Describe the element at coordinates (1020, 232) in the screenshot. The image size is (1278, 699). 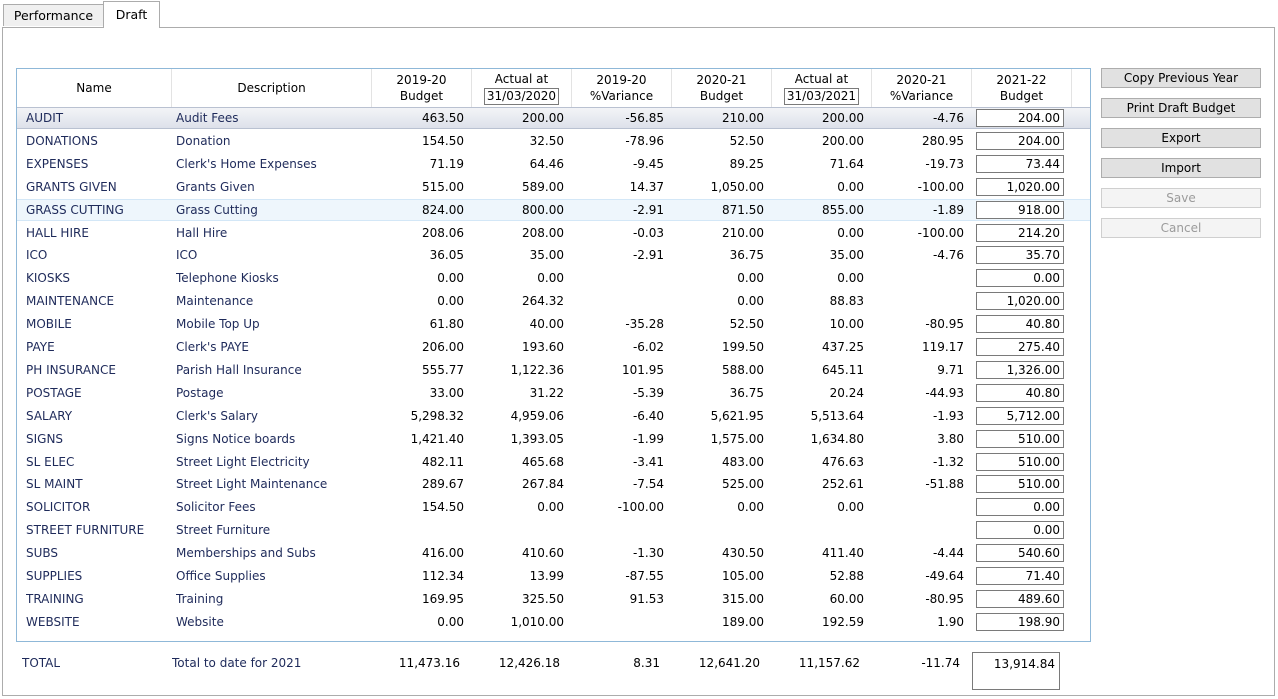
I see `budget-2021-22-input: 214.20` at that location.